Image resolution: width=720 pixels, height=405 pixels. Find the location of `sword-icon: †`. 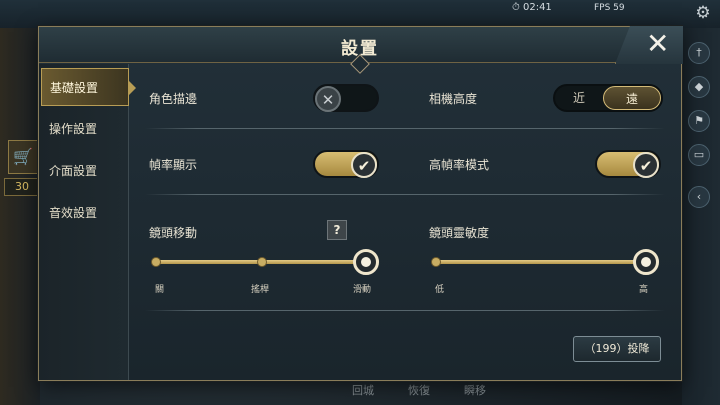

sword-icon: † is located at coordinates (699, 53).